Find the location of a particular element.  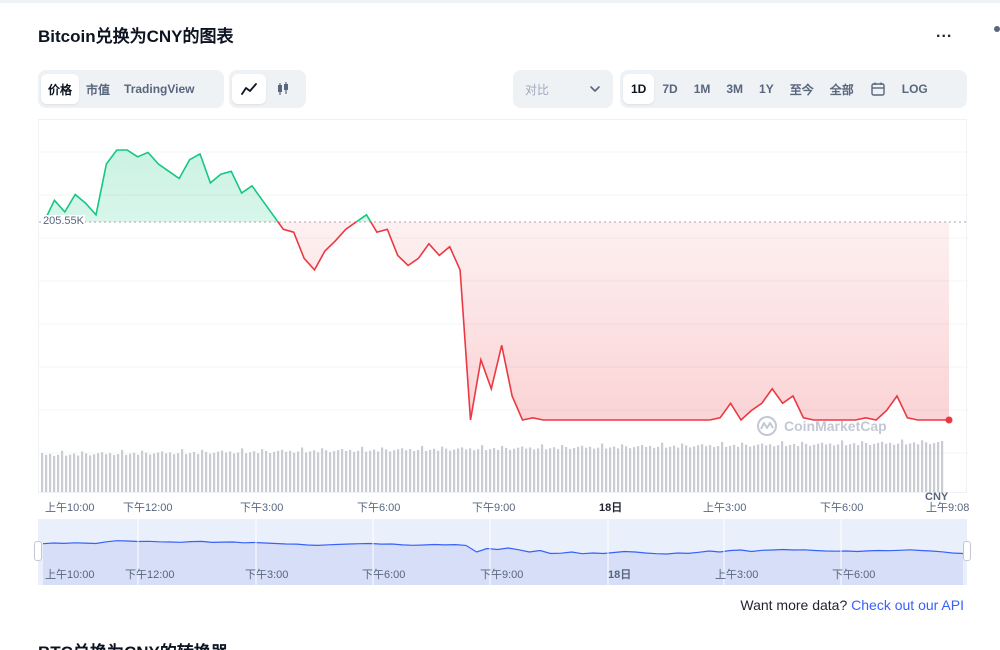

candlestick-button is located at coordinates (283, 89).